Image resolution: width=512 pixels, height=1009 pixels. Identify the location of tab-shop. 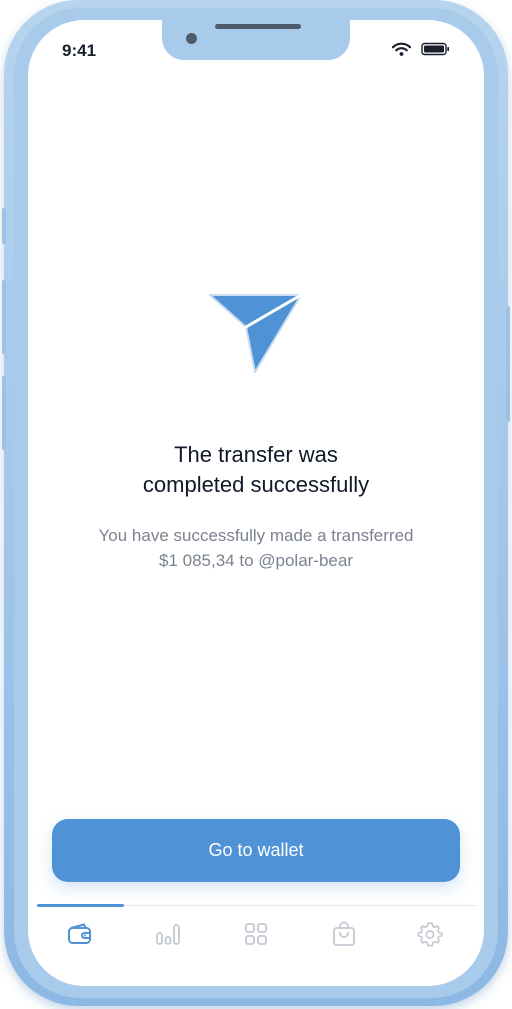
(344, 936).